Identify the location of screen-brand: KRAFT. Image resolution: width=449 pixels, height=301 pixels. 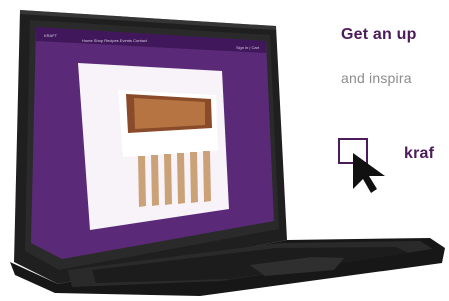
(51, 35).